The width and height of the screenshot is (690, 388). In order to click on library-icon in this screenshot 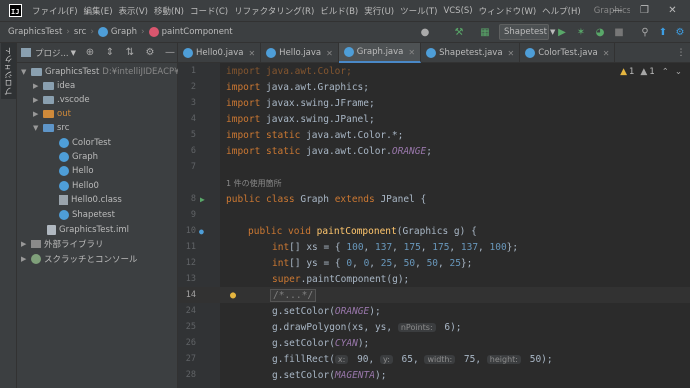, I will do `click(36, 244)`.